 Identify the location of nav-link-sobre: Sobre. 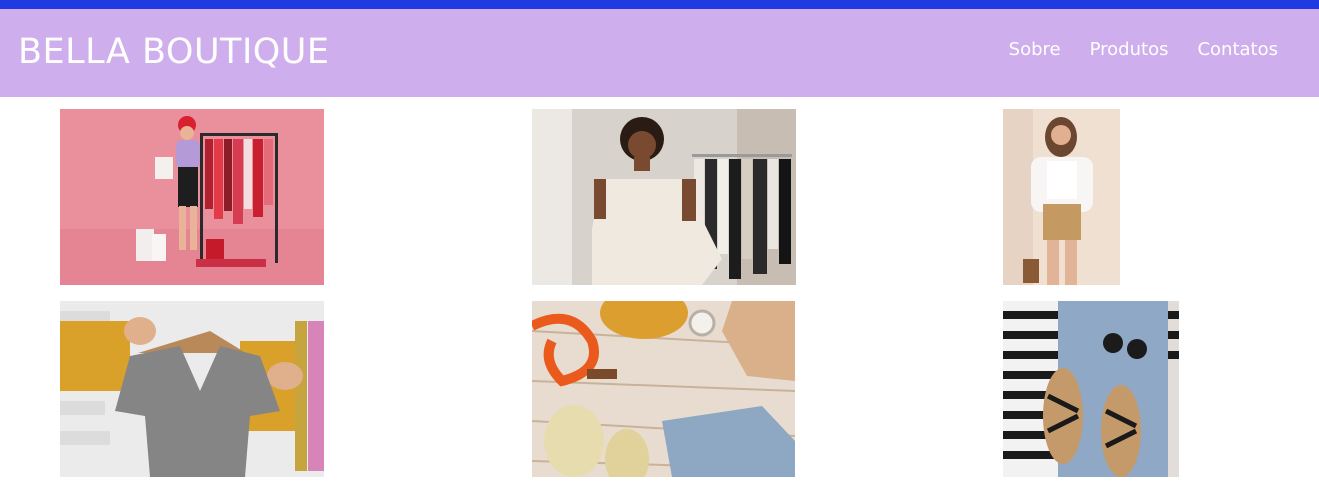
(1035, 50).